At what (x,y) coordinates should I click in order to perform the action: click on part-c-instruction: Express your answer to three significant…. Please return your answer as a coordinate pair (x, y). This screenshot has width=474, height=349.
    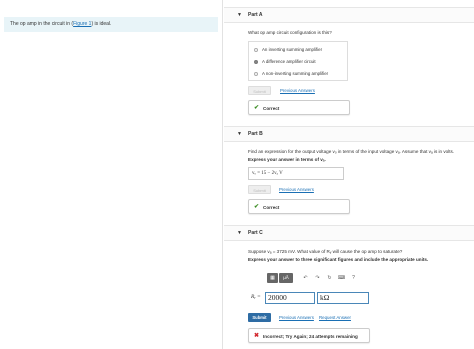
    Looking at the image, I should click on (338, 259).